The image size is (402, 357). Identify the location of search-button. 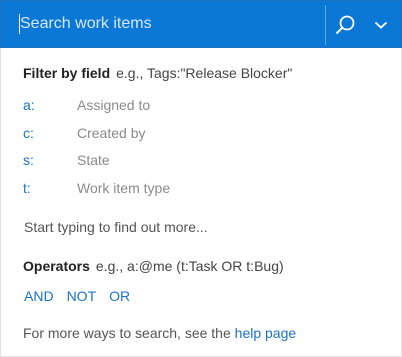
(345, 25).